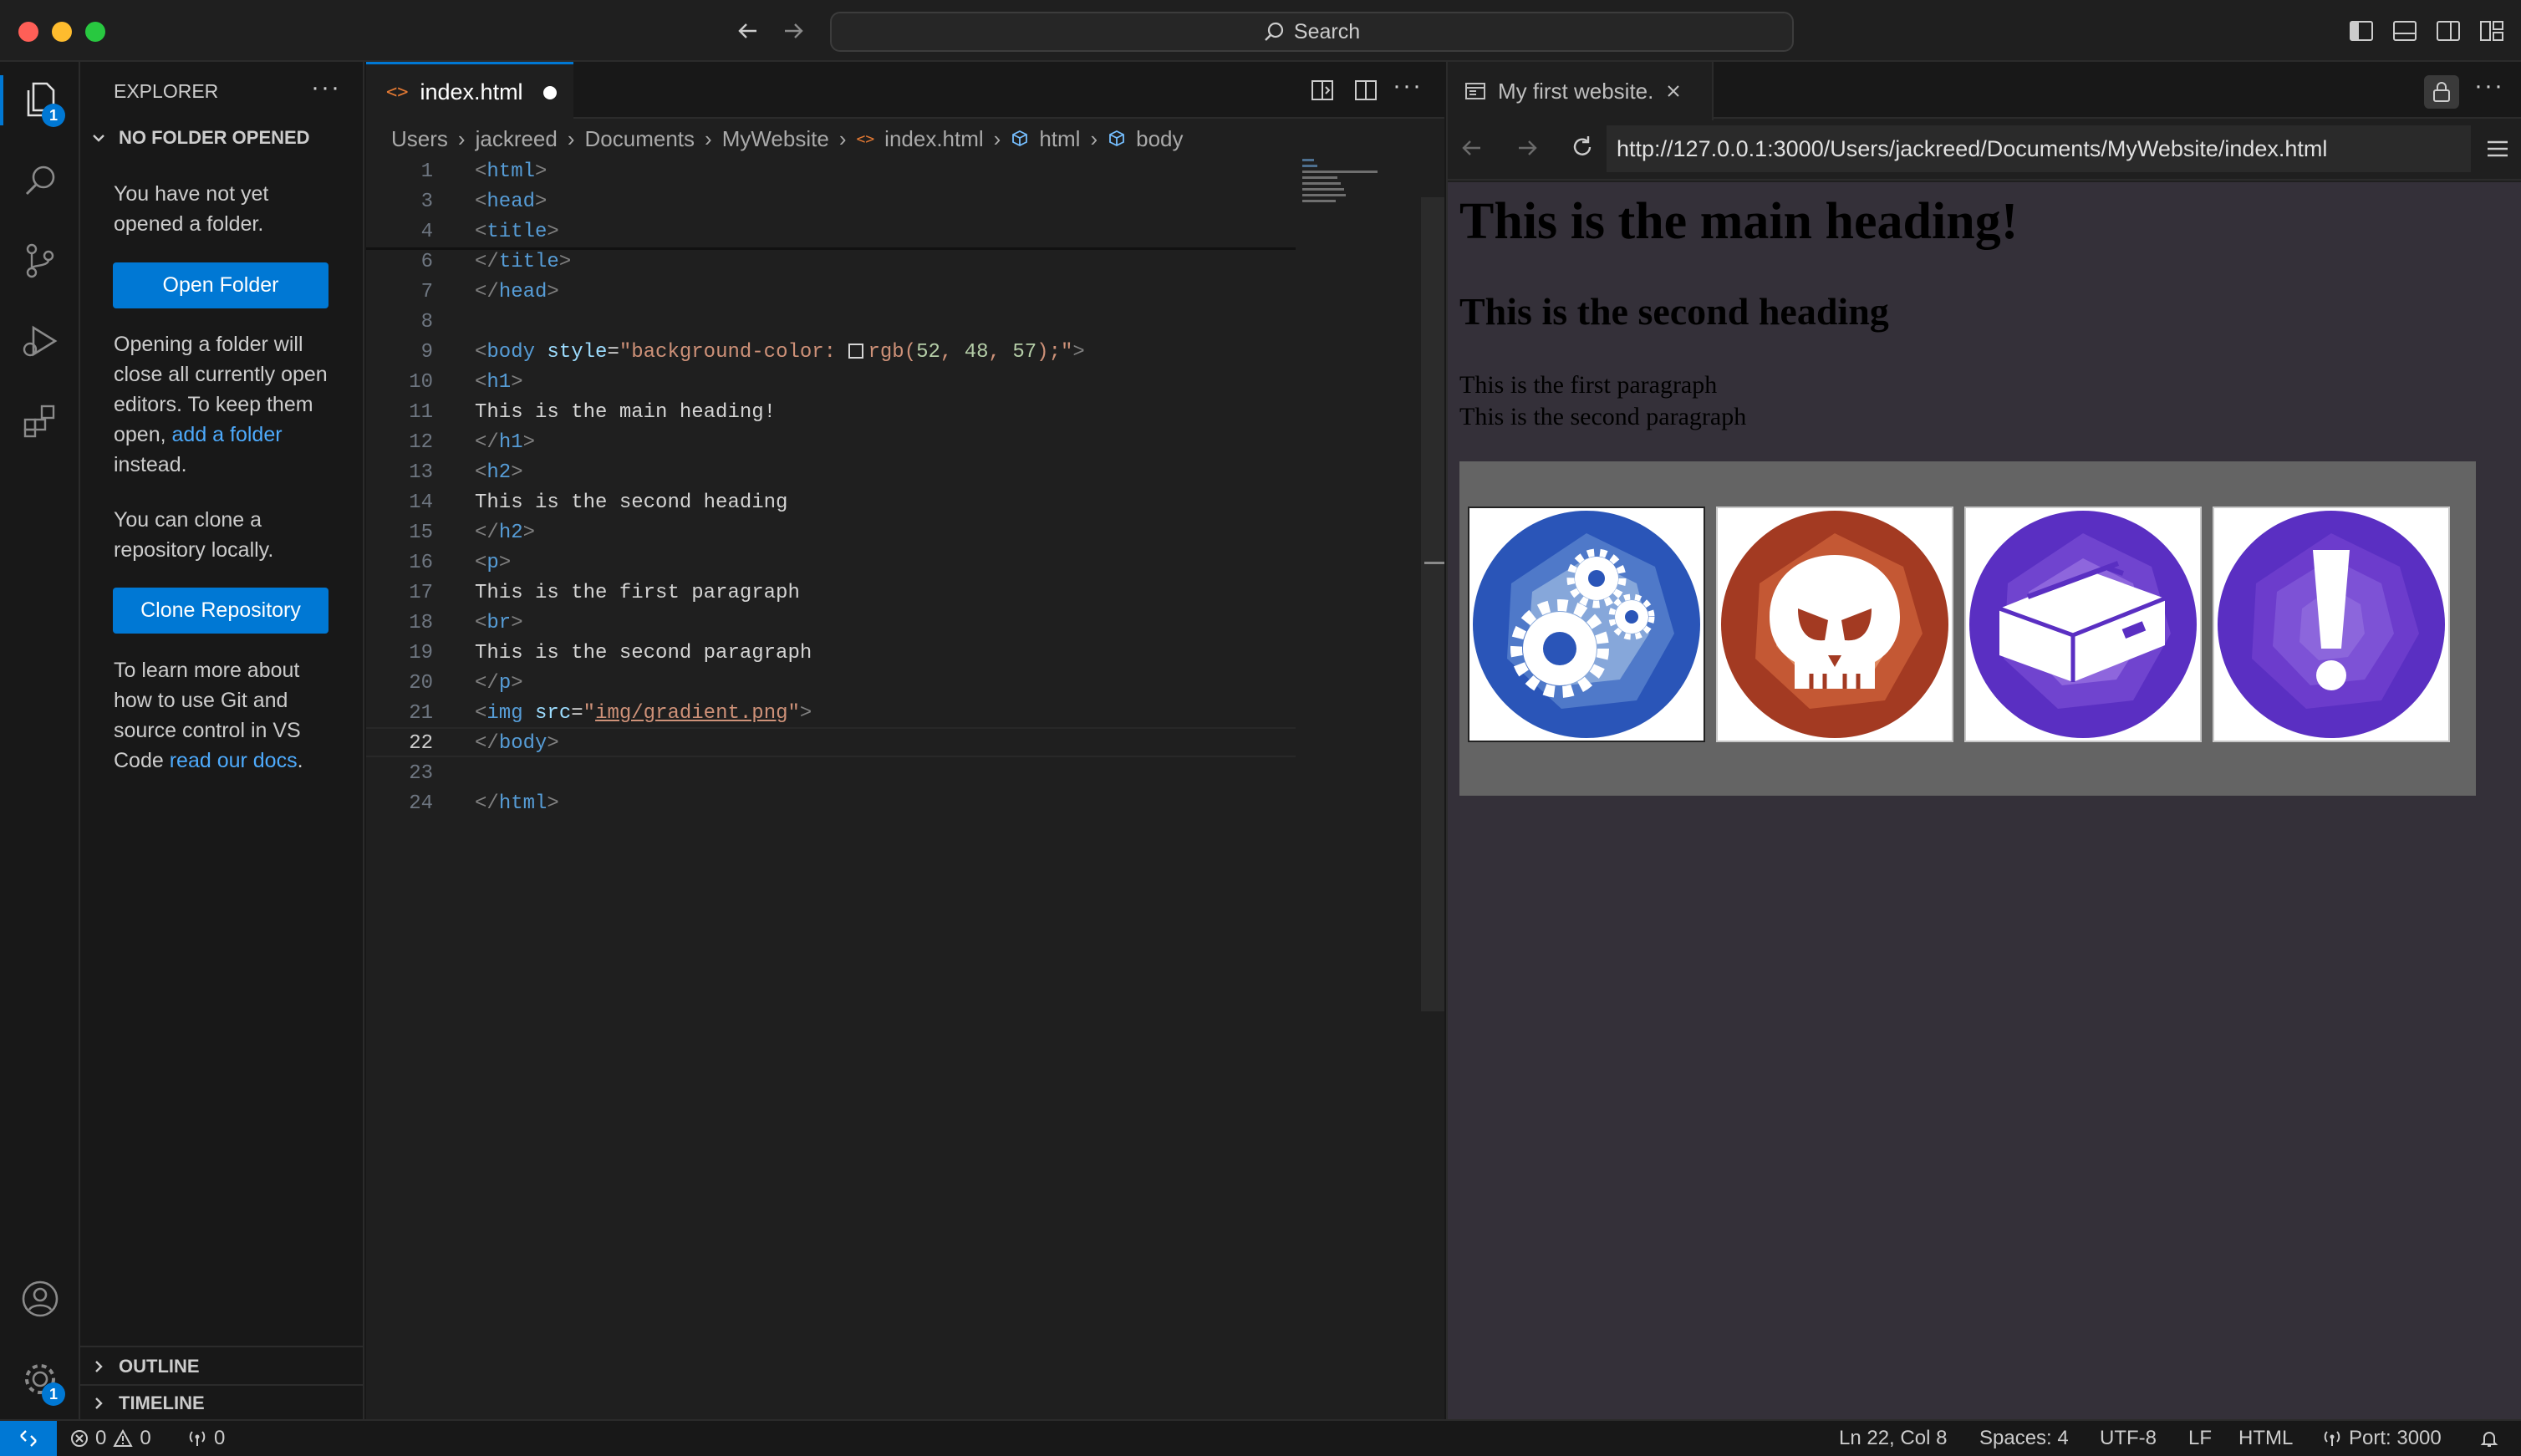 The height and width of the screenshot is (1456, 2521). Describe the element at coordinates (934, 139) in the screenshot. I see `breadcrumb-index-html: index.html` at that location.